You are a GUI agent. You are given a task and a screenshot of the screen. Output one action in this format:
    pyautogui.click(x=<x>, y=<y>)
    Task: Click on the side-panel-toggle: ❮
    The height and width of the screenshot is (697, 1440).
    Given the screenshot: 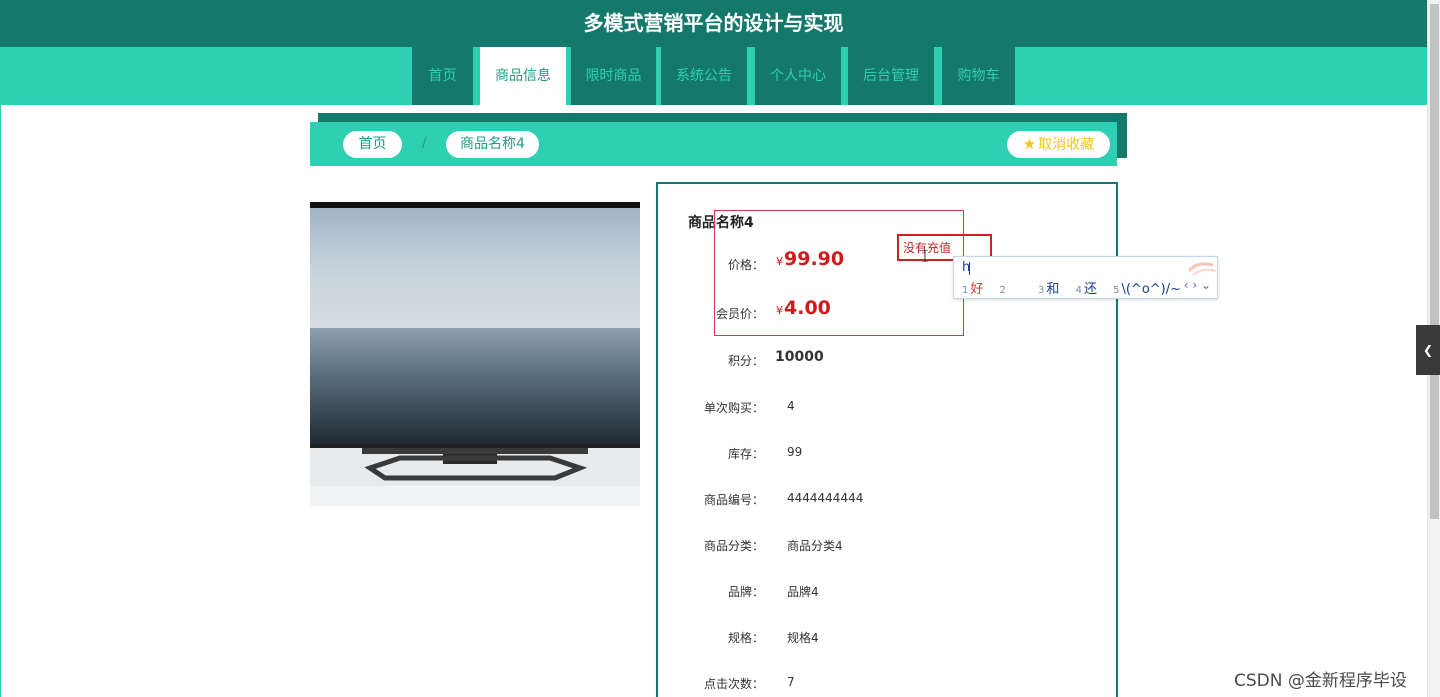 What is the action you would take?
    pyautogui.click(x=1428, y=350)
    